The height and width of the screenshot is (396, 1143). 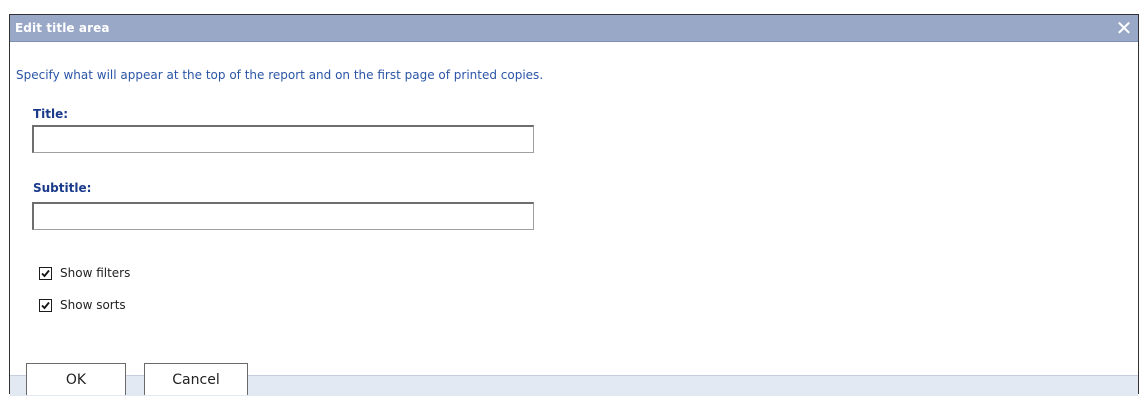 What do you see at coordinates (62, 188) in the screenshot?
I see `subtitle-label: Subtitle:` at bounding box center [62, 188].